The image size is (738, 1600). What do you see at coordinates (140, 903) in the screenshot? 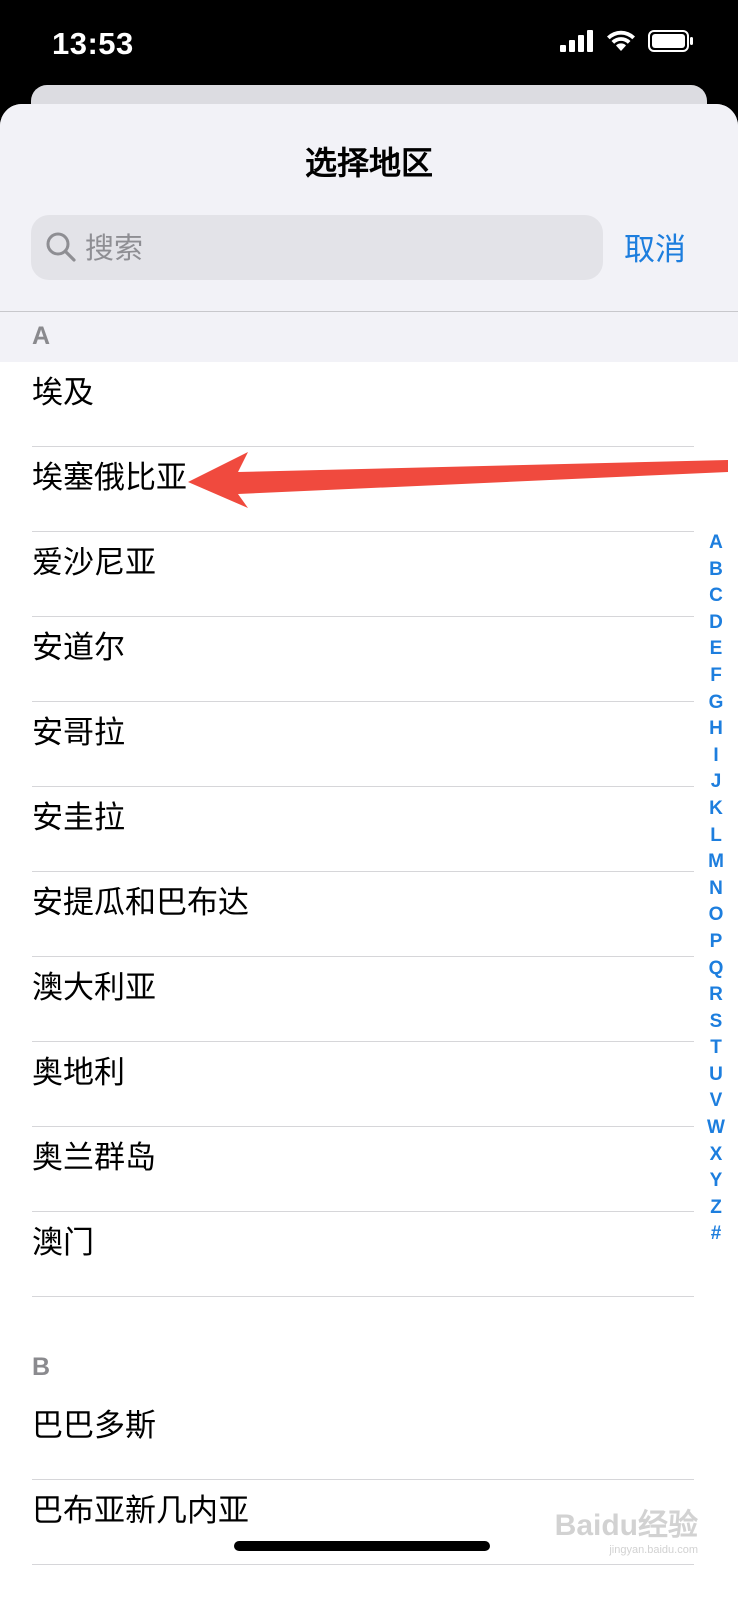
I see `region-name: 安提瓜和巴布达` at bounding box center [140, 903].